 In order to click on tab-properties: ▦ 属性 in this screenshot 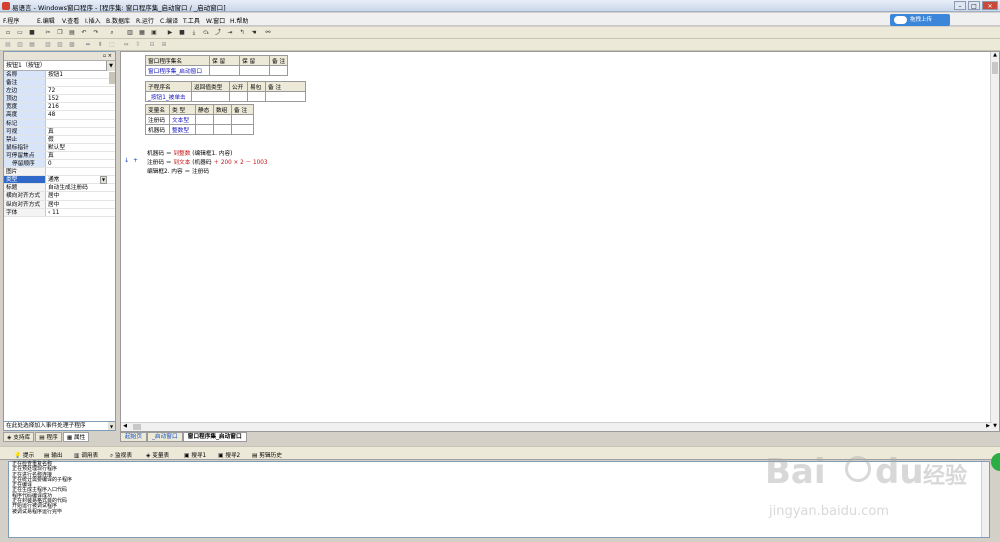, I will do `click(76, 437)`.